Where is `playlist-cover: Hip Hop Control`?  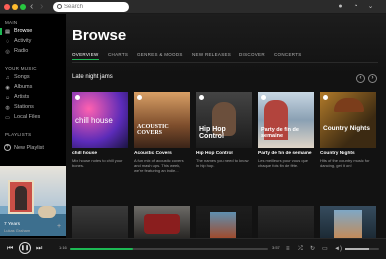
playlist-cover: Hip Hop Control is located at coordinates (224, 120).